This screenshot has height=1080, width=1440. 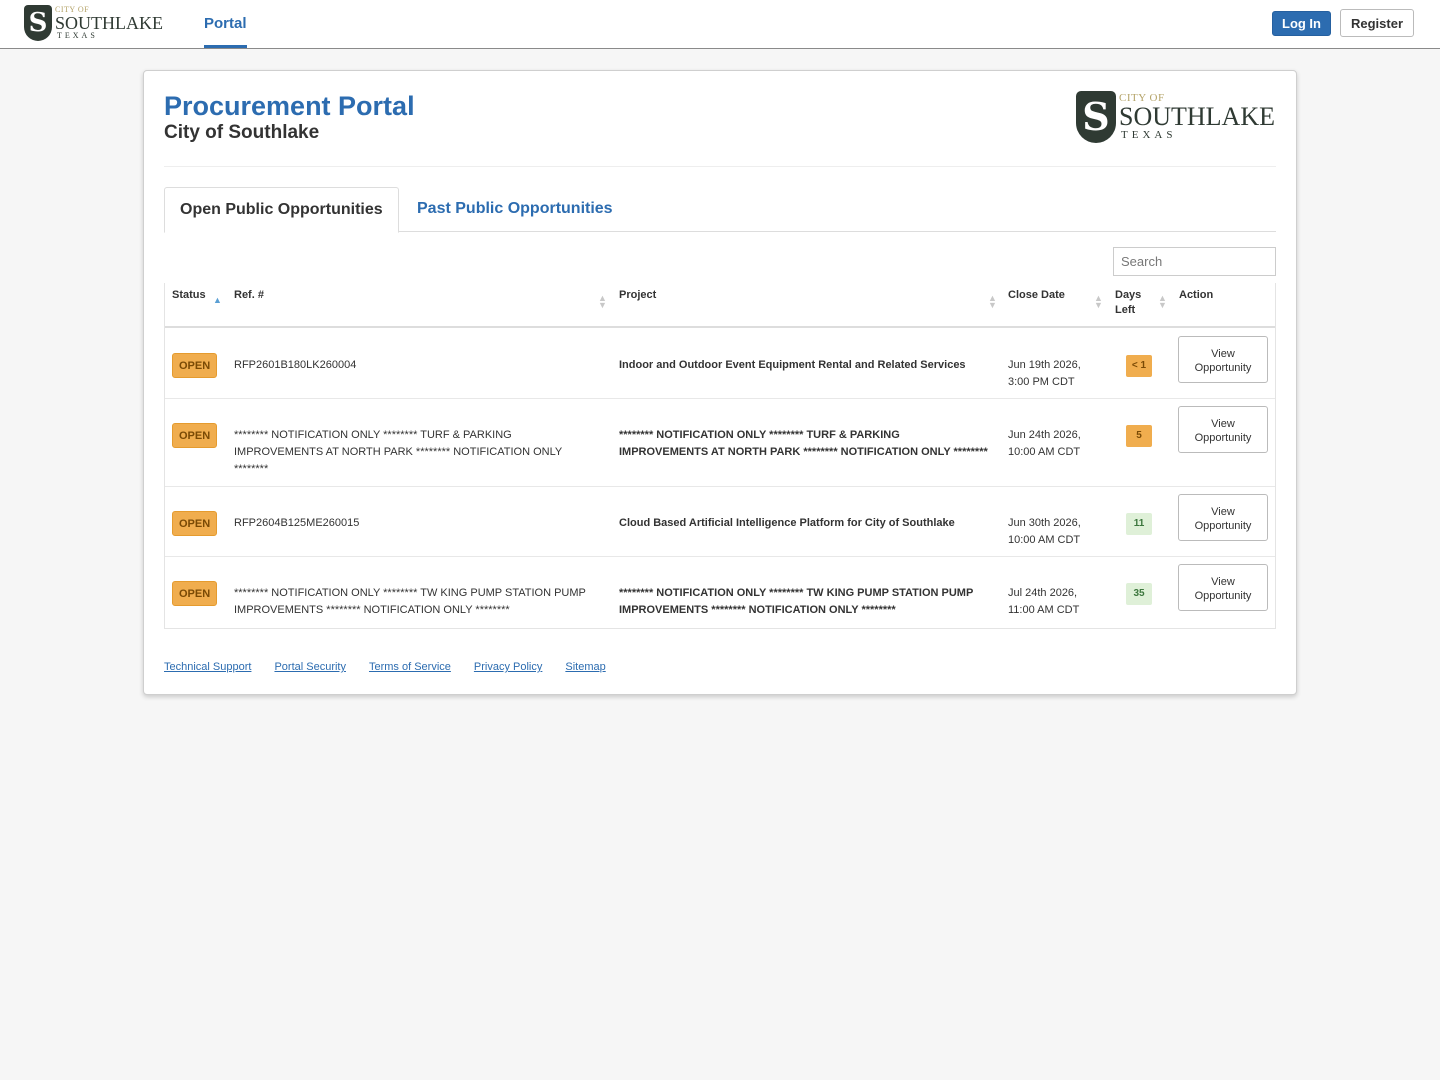 I want to click on days-header-line2: Left, so click(x=1125, y=310).